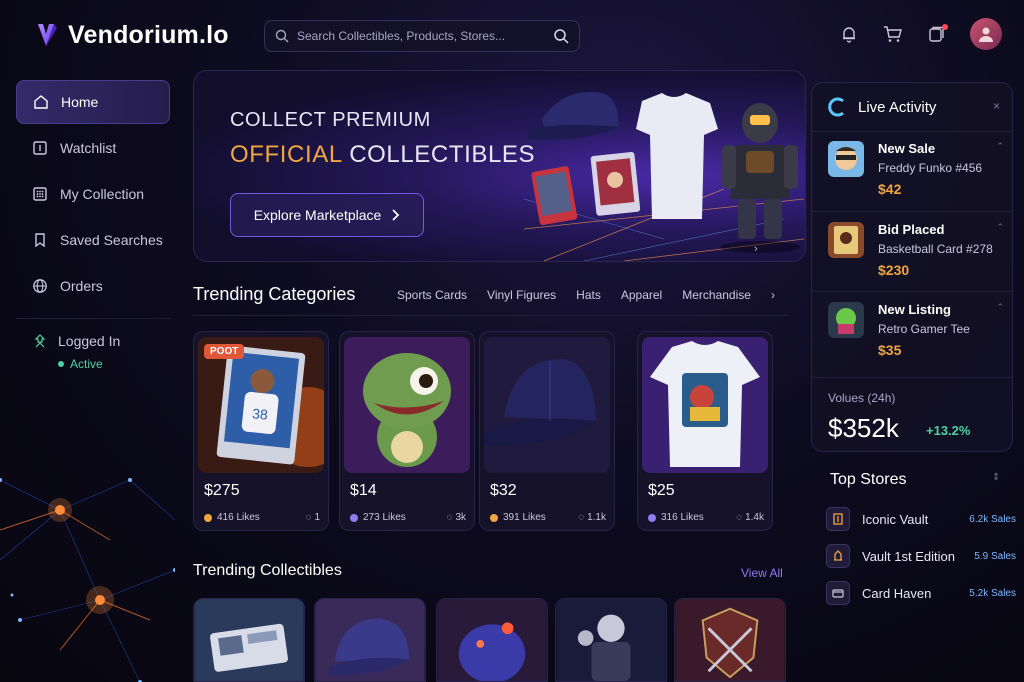  Describe the element at coordinates (921, 519) in the screenshot. I see `store-item: Iconic Vault 6.2k Sales` at that location.